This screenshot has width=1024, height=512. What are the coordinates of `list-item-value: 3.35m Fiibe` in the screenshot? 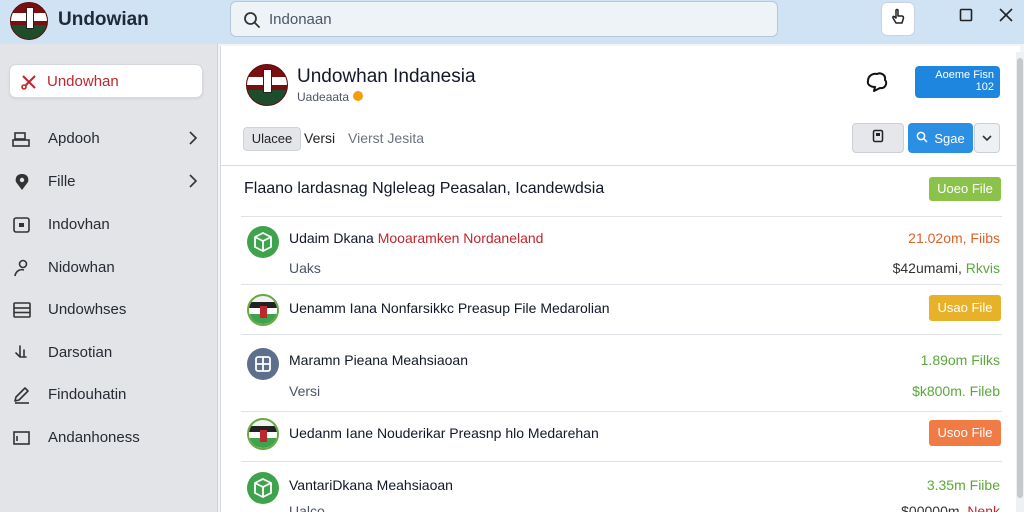 It's located at (963, 485).